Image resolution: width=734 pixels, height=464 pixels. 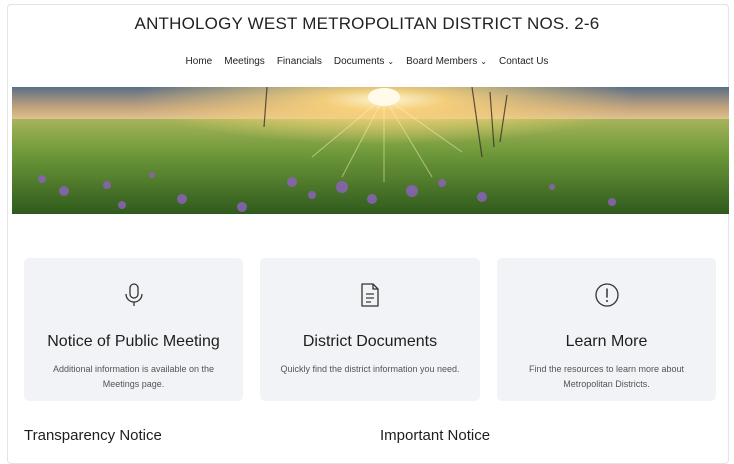 I want to click on nav-item-documents: Documents ⌄, so click(x=364, y=61).